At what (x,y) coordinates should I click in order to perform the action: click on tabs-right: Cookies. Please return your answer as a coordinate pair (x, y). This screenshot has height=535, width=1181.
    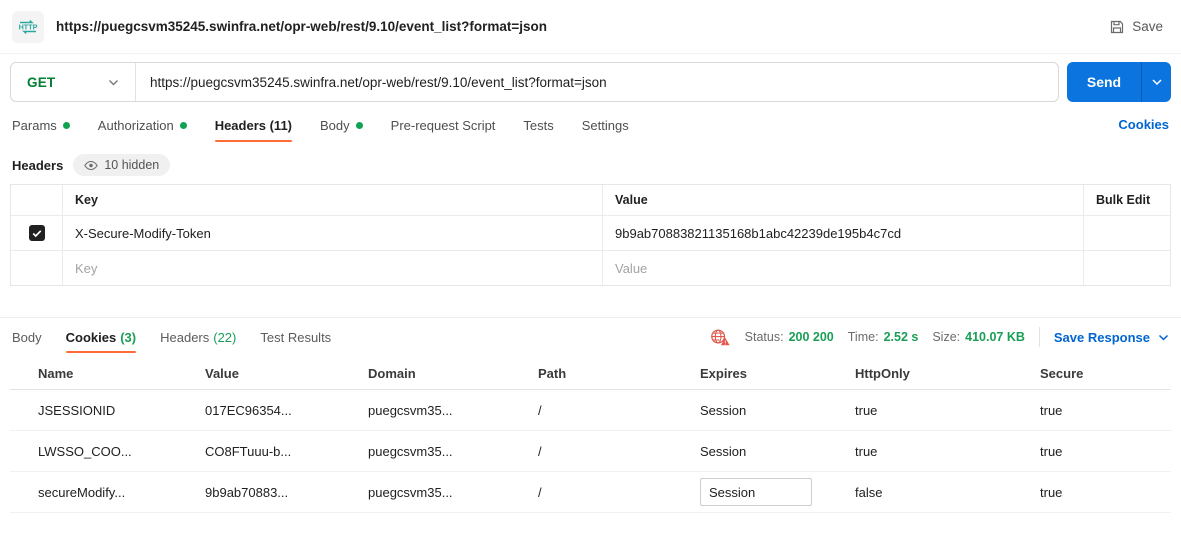
    Looking at the image, I should click on (1143, 125).